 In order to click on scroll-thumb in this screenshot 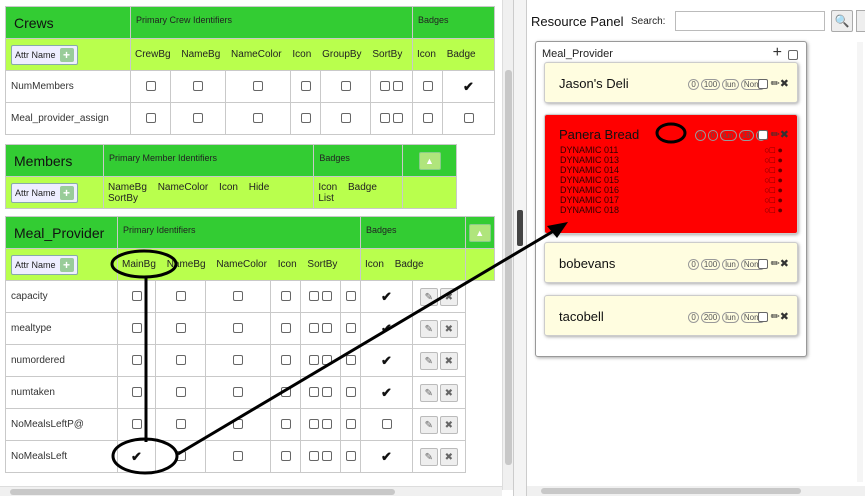, I will do `click(508, 267)`.